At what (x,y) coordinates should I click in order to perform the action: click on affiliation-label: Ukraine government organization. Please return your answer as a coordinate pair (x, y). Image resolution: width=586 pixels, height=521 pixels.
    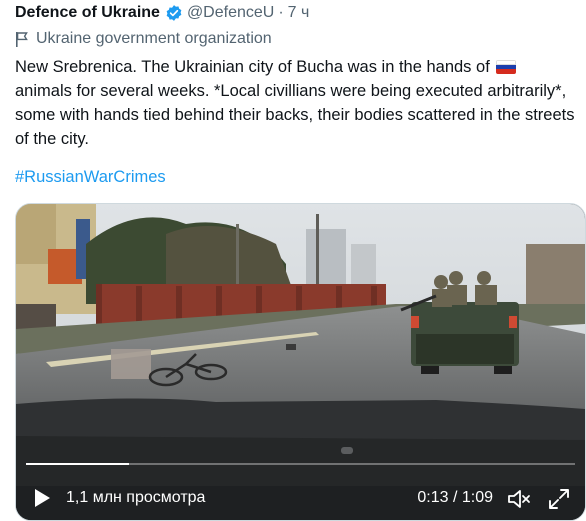
    Looking at the image, I should click on (143, 39).